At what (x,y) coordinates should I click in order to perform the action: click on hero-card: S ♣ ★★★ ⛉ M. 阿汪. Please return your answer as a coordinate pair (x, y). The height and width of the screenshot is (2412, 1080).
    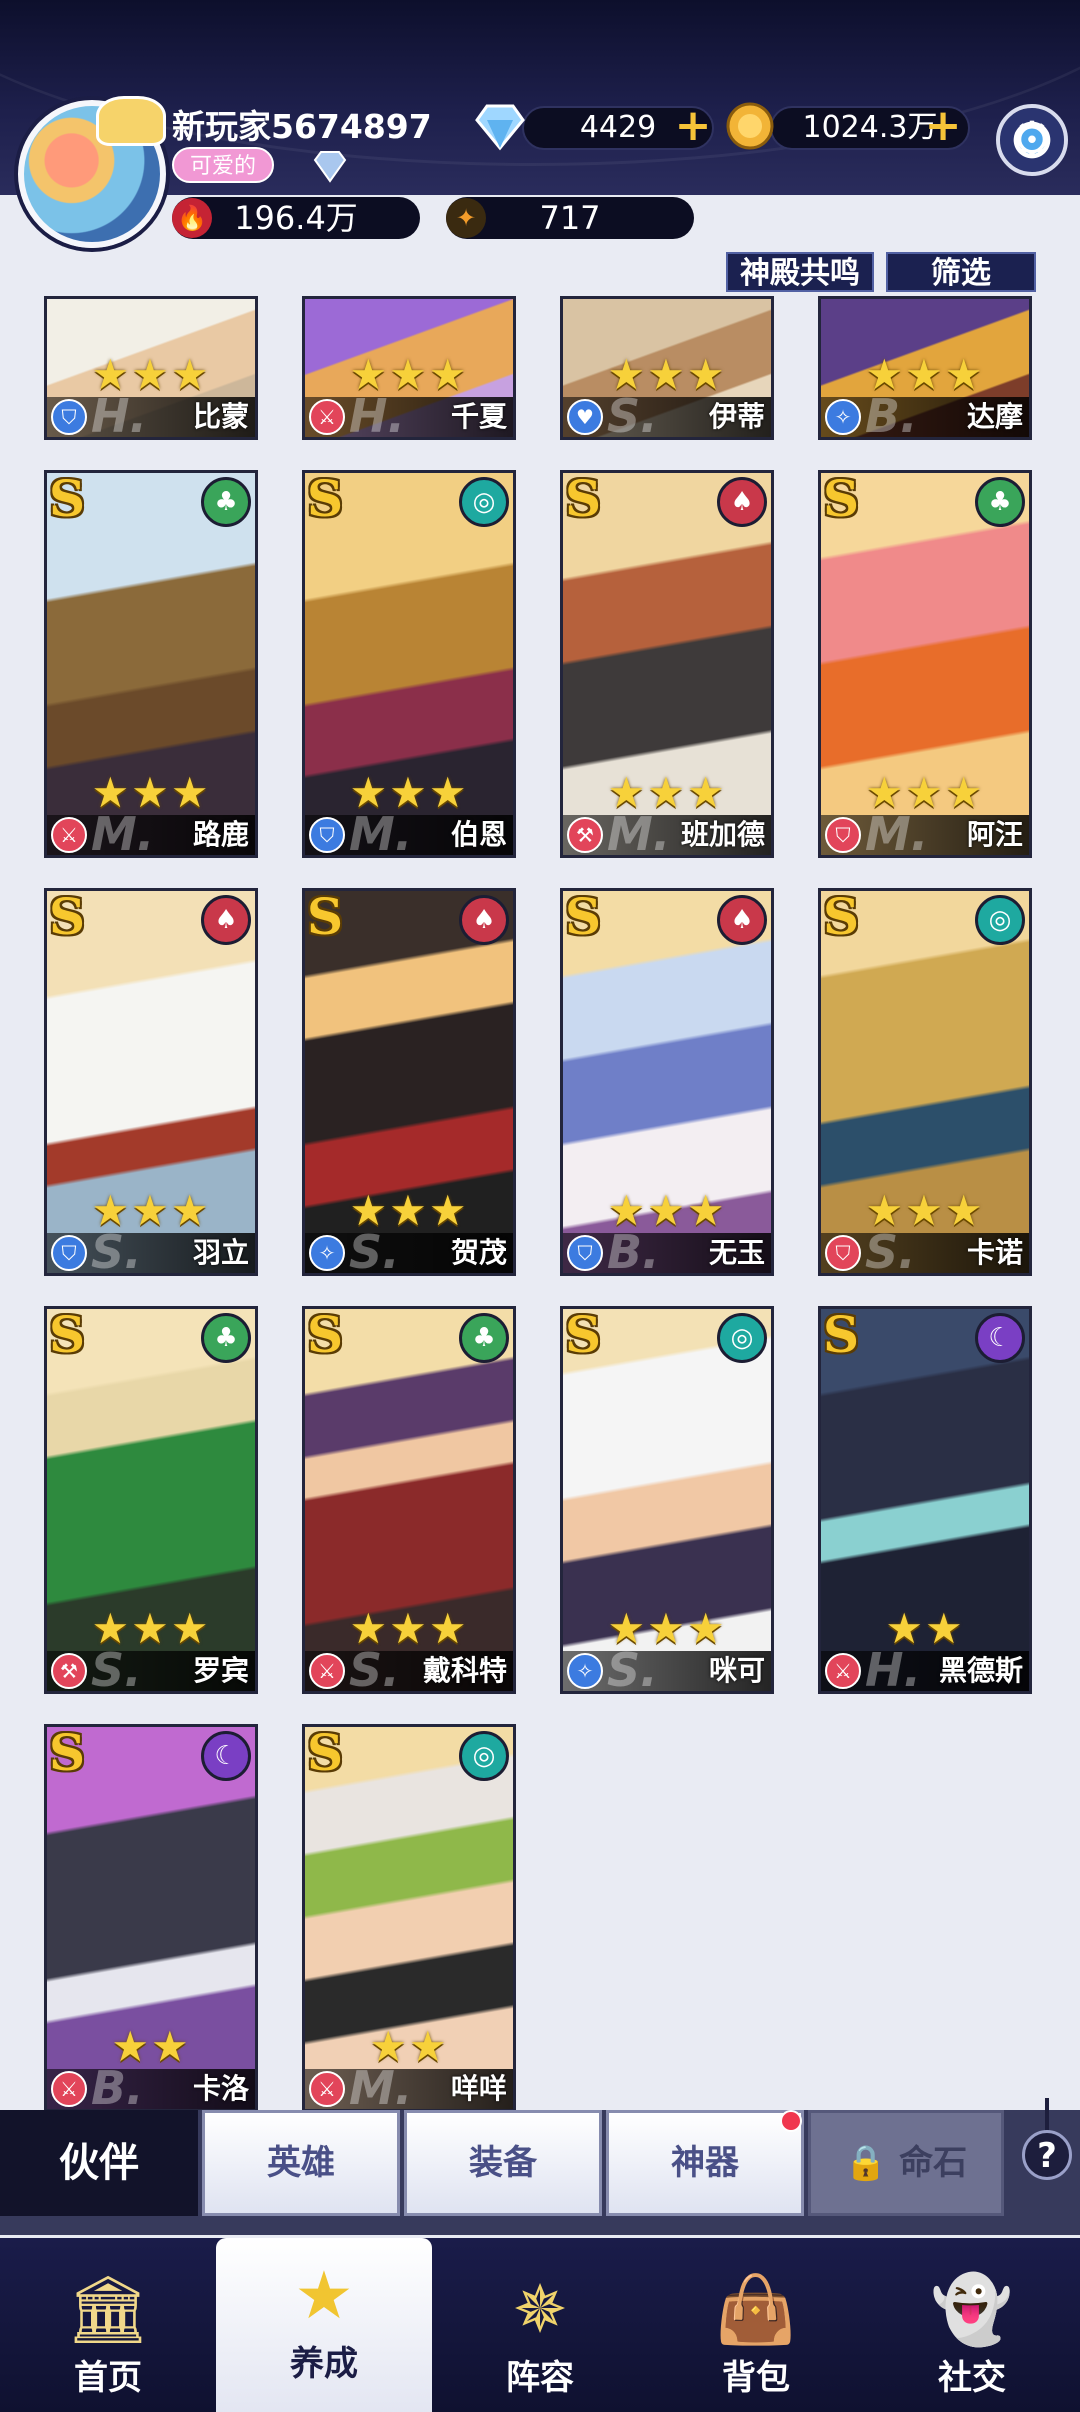
    Looking at the image, I should click on (925, 664).